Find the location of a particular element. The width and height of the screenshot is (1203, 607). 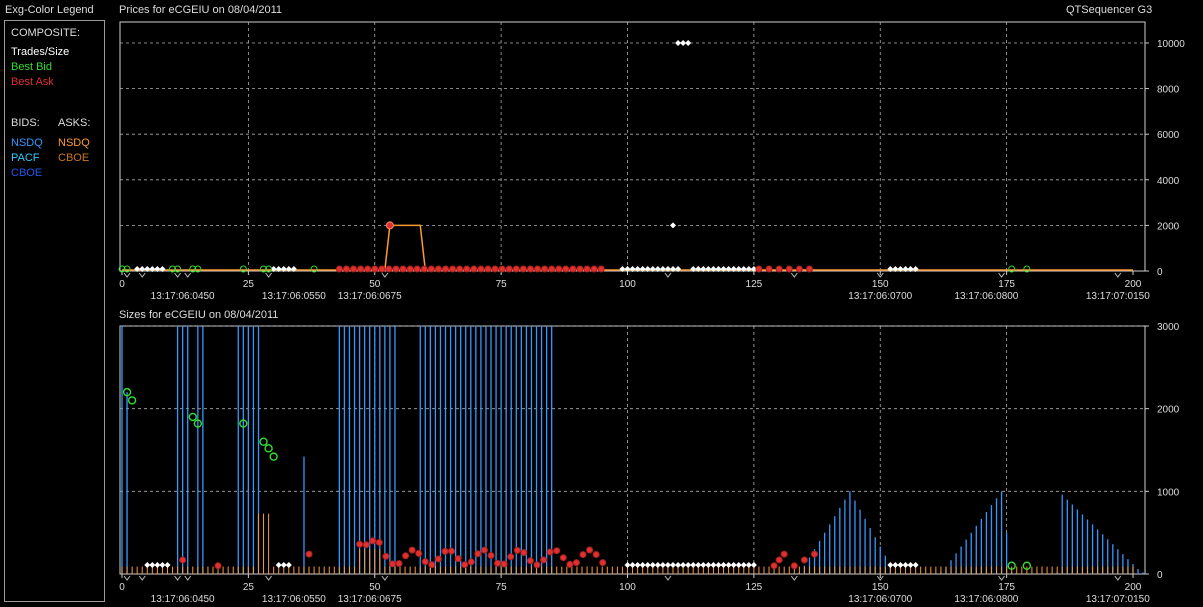

price-xtick-label: 75 is located at coordinates (502, 284).